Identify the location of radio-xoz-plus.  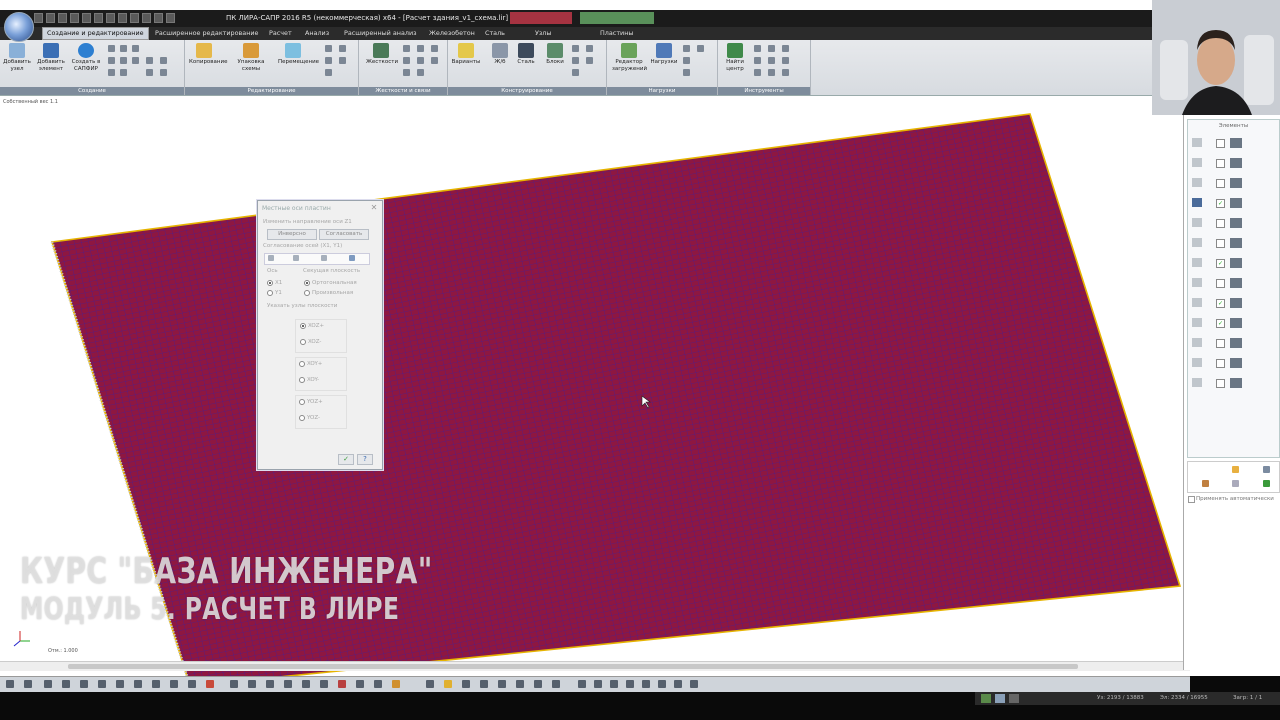
(303, 326).